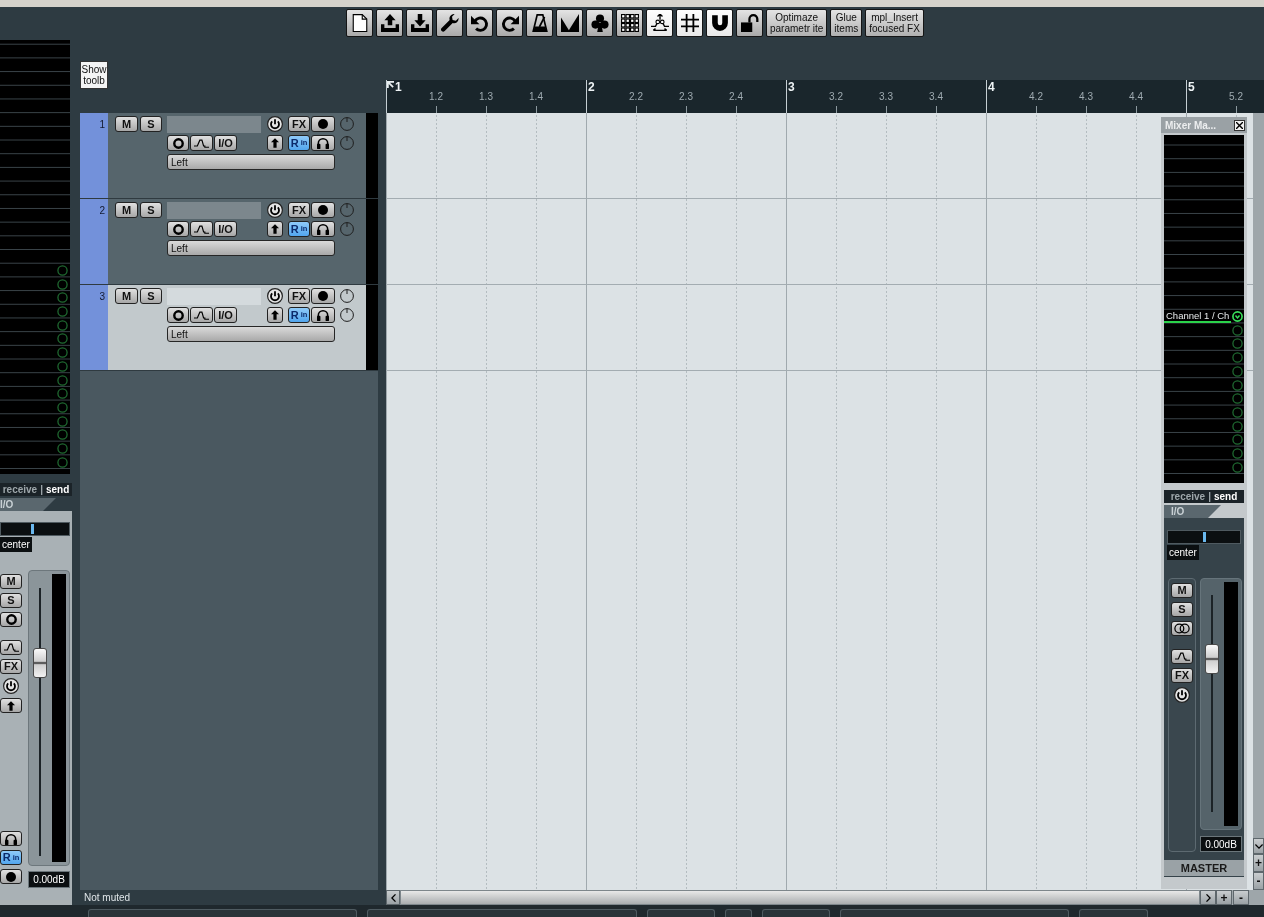  What do you see at coordinates (659, 22) in the screenshot?
I see `nodes-button` at bounding box center [659, 22].